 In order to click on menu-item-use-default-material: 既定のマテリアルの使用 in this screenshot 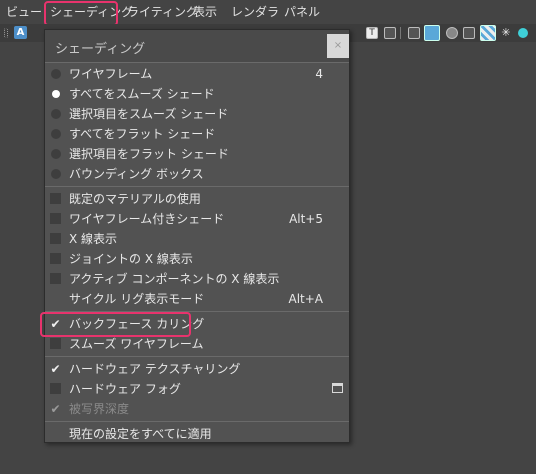, I will do `click(197, 199)`.